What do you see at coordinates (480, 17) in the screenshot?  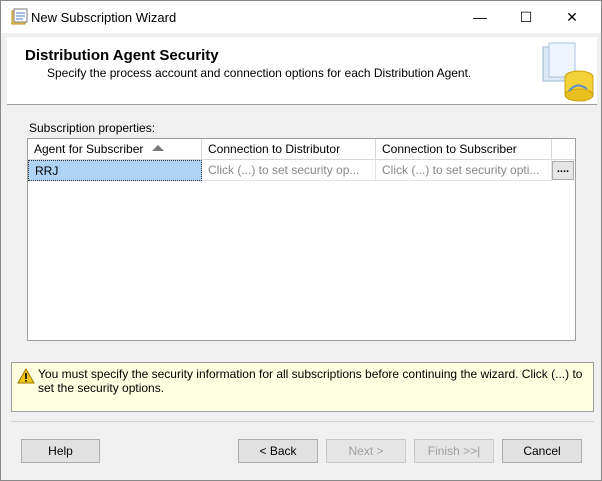 I see `minimize-button: —` at bounding box center [480, 17].